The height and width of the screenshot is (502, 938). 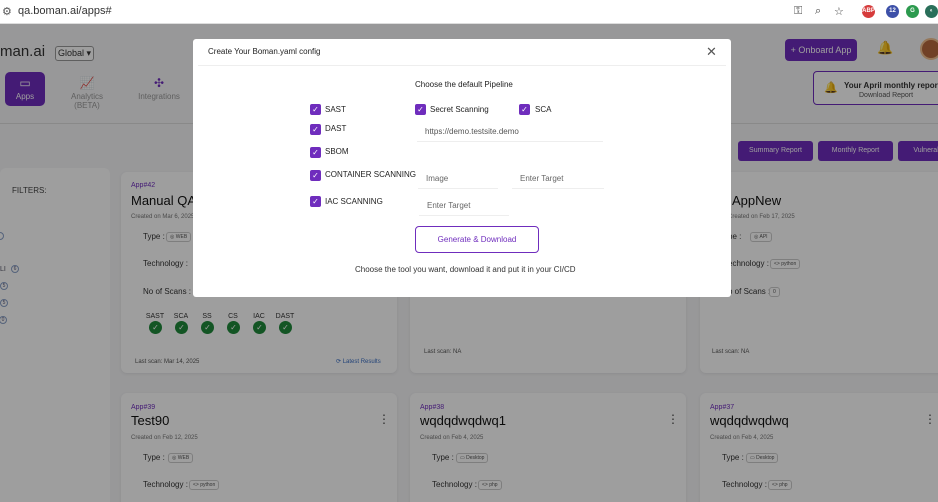 What do you see at coordinates (315, 152) in the screenshot?
I see `sbom-checkbox: ✓` at bounding box center [315, 152].